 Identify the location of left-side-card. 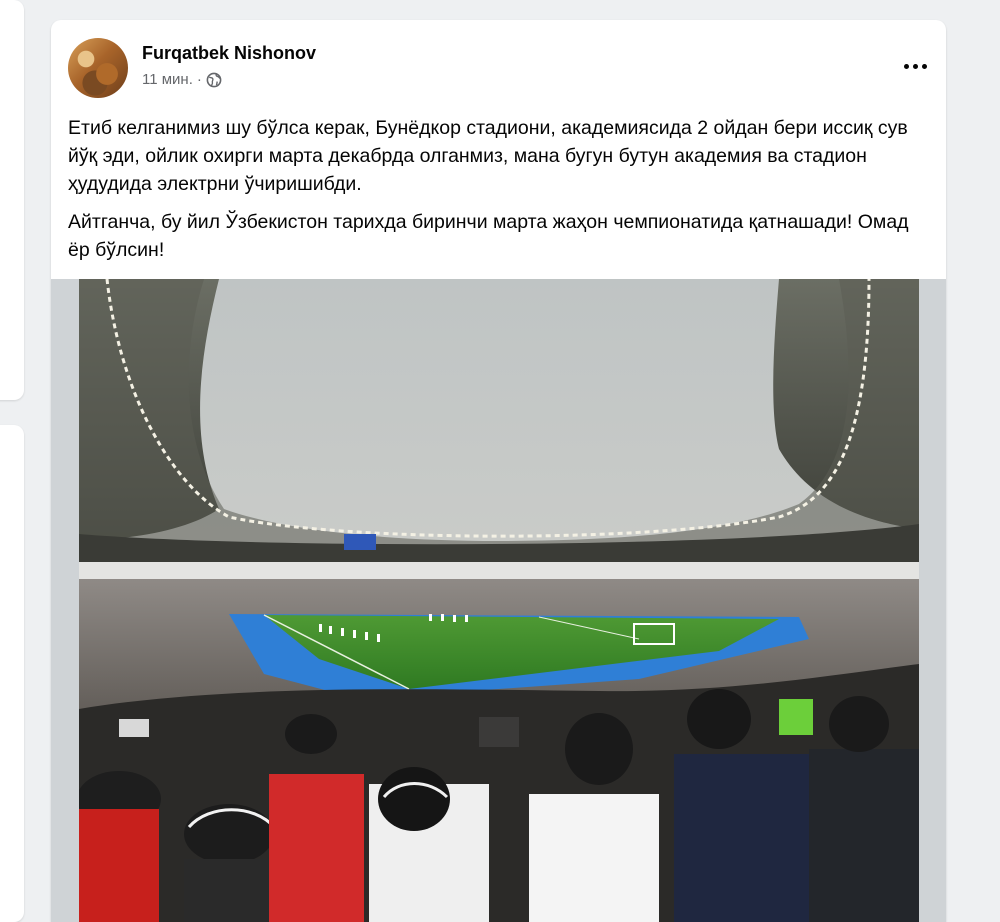
(12, 200).